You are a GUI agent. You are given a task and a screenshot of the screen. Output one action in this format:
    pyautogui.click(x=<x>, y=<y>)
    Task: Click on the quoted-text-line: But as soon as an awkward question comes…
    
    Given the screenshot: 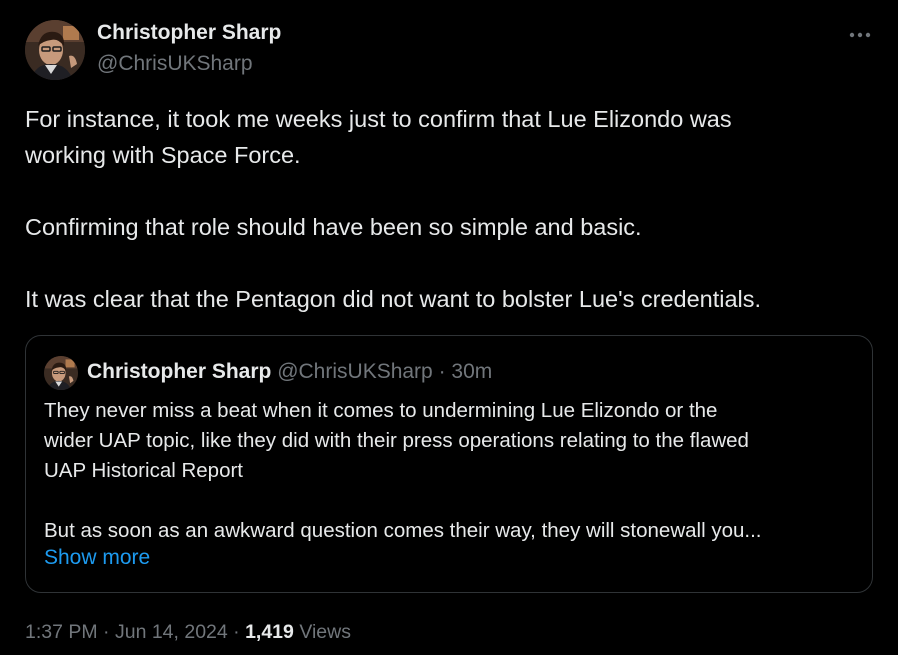 What is the action you would take?
    pyautogui.click(x=403, y=530)
    